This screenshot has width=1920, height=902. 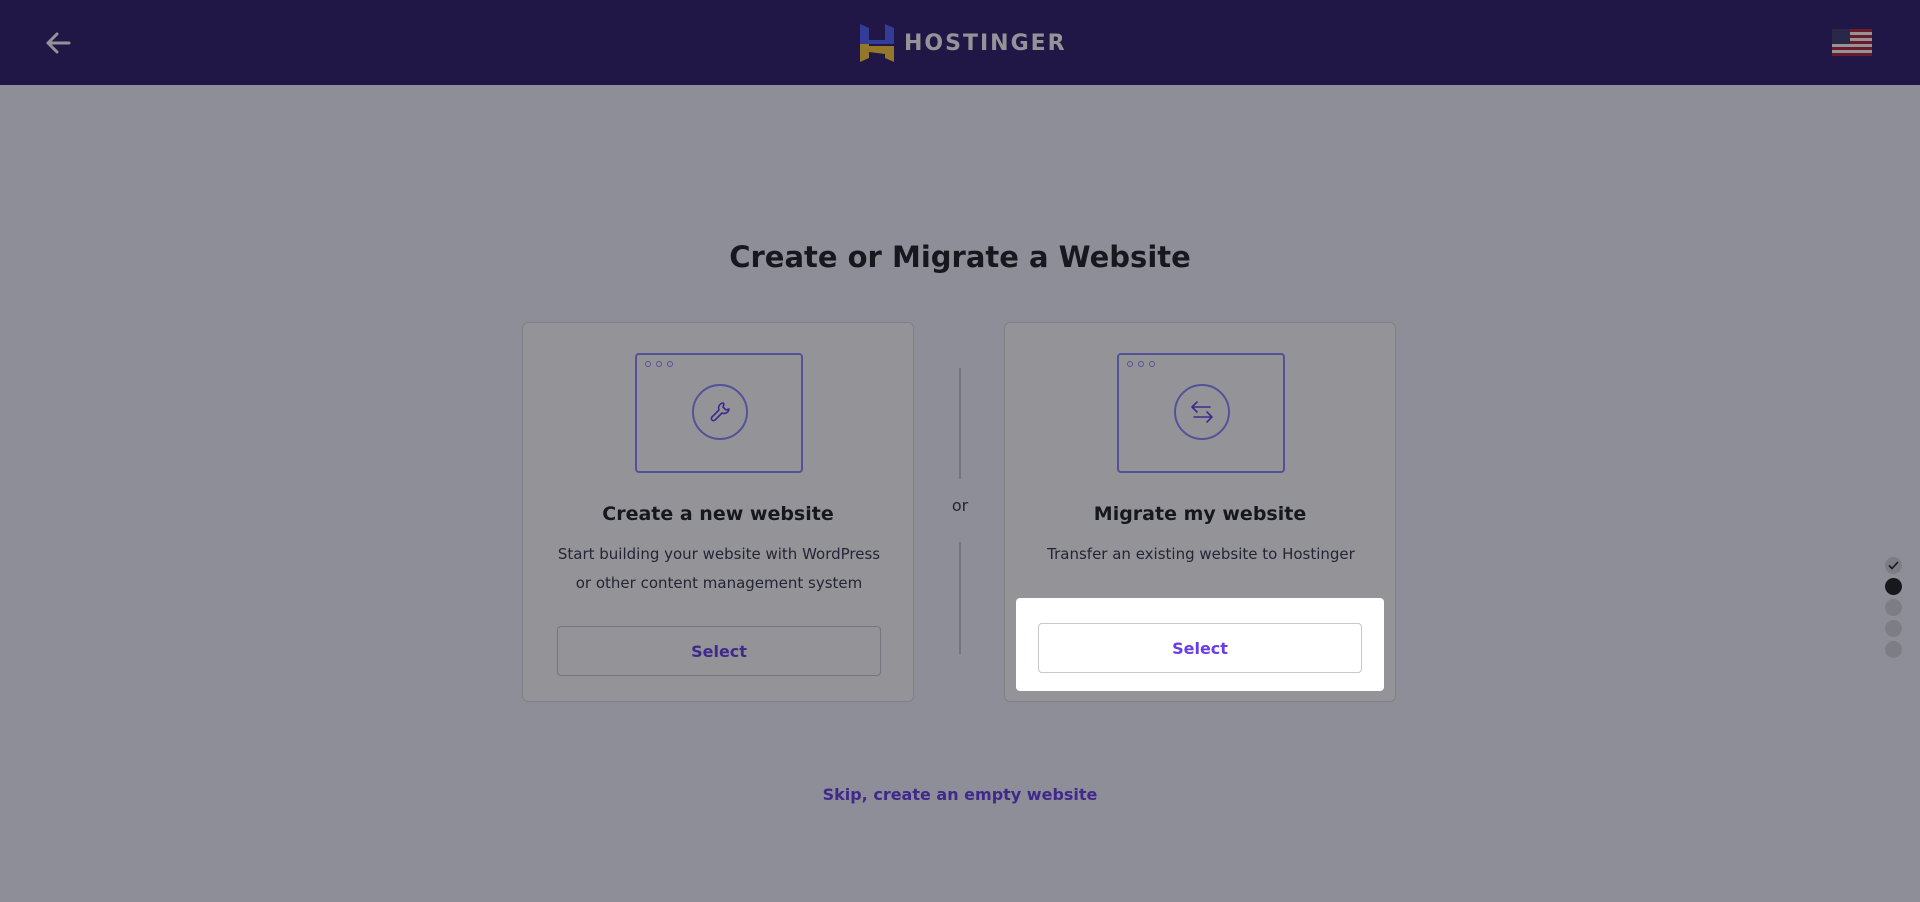 I want to click on separator-line-bottom, so click(x=960, y=598).